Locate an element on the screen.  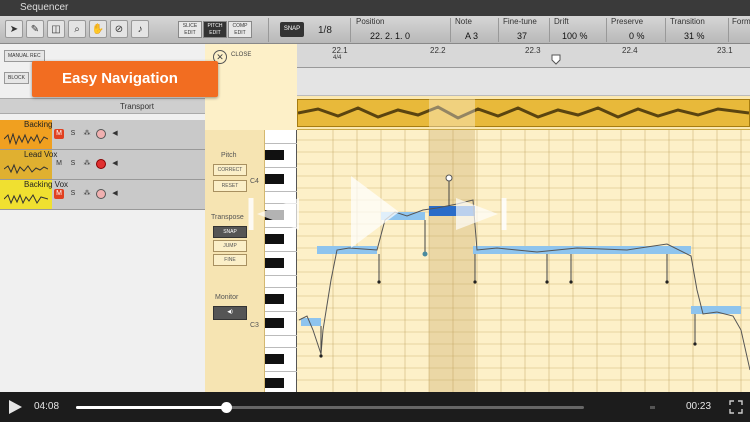
pitch-handle-icon is located at coordinates (449, 178).